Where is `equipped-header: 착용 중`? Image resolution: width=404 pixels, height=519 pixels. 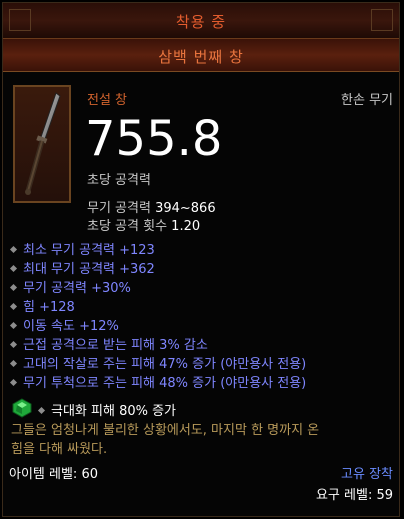 equipped-header: 착용 중 is located at coordinates (201, 21).